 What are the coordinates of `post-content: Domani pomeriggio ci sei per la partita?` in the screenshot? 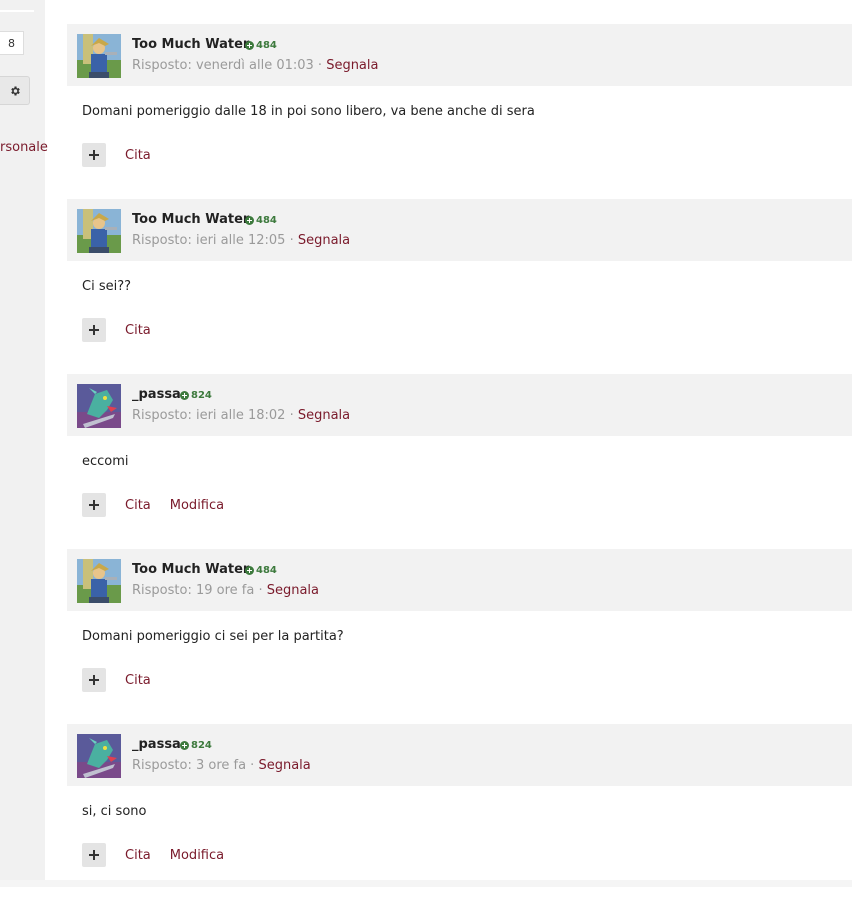 It's located at (213, 636).